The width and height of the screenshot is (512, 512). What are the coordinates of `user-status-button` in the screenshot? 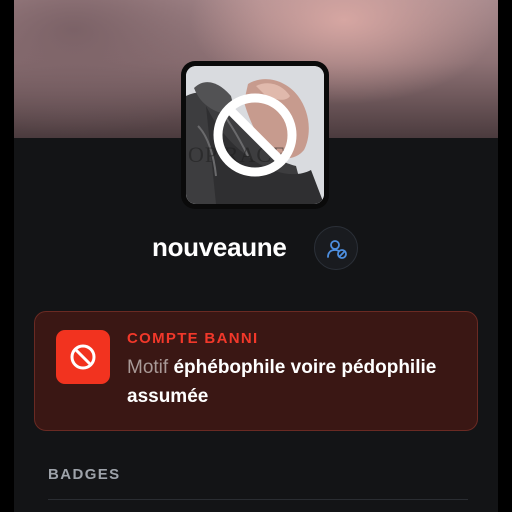 It's located at (336, 248).